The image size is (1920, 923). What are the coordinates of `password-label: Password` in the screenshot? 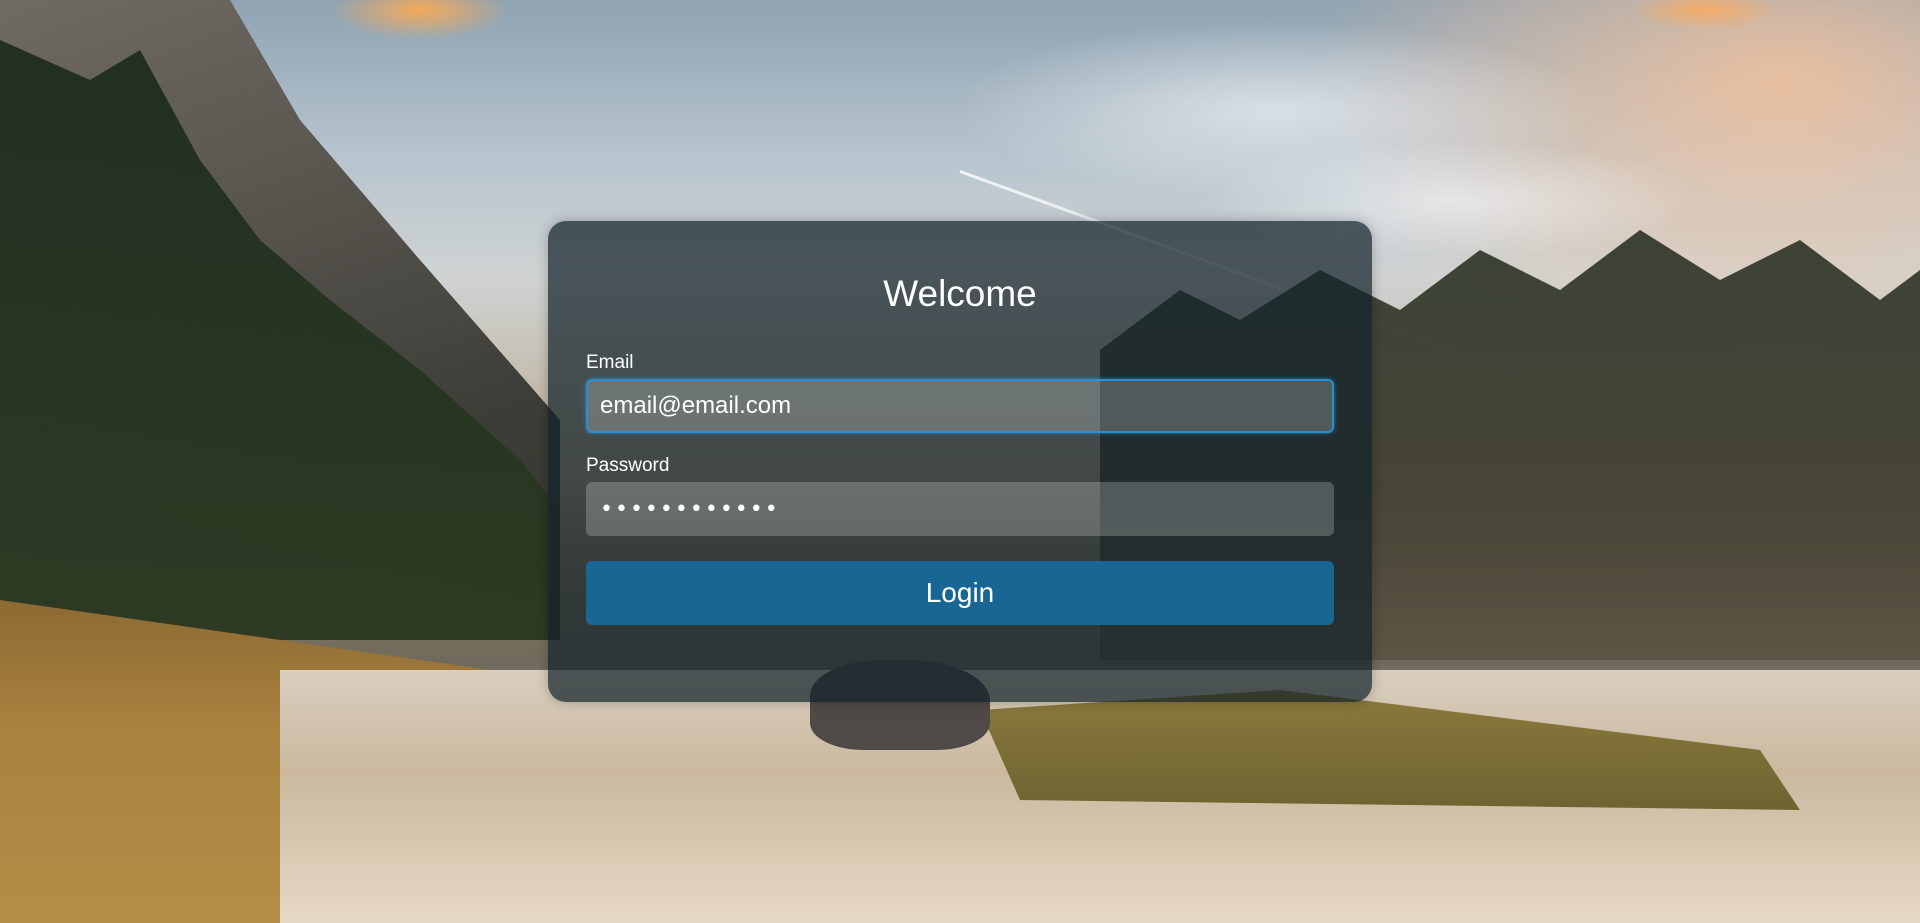 It's located at (628, 465).